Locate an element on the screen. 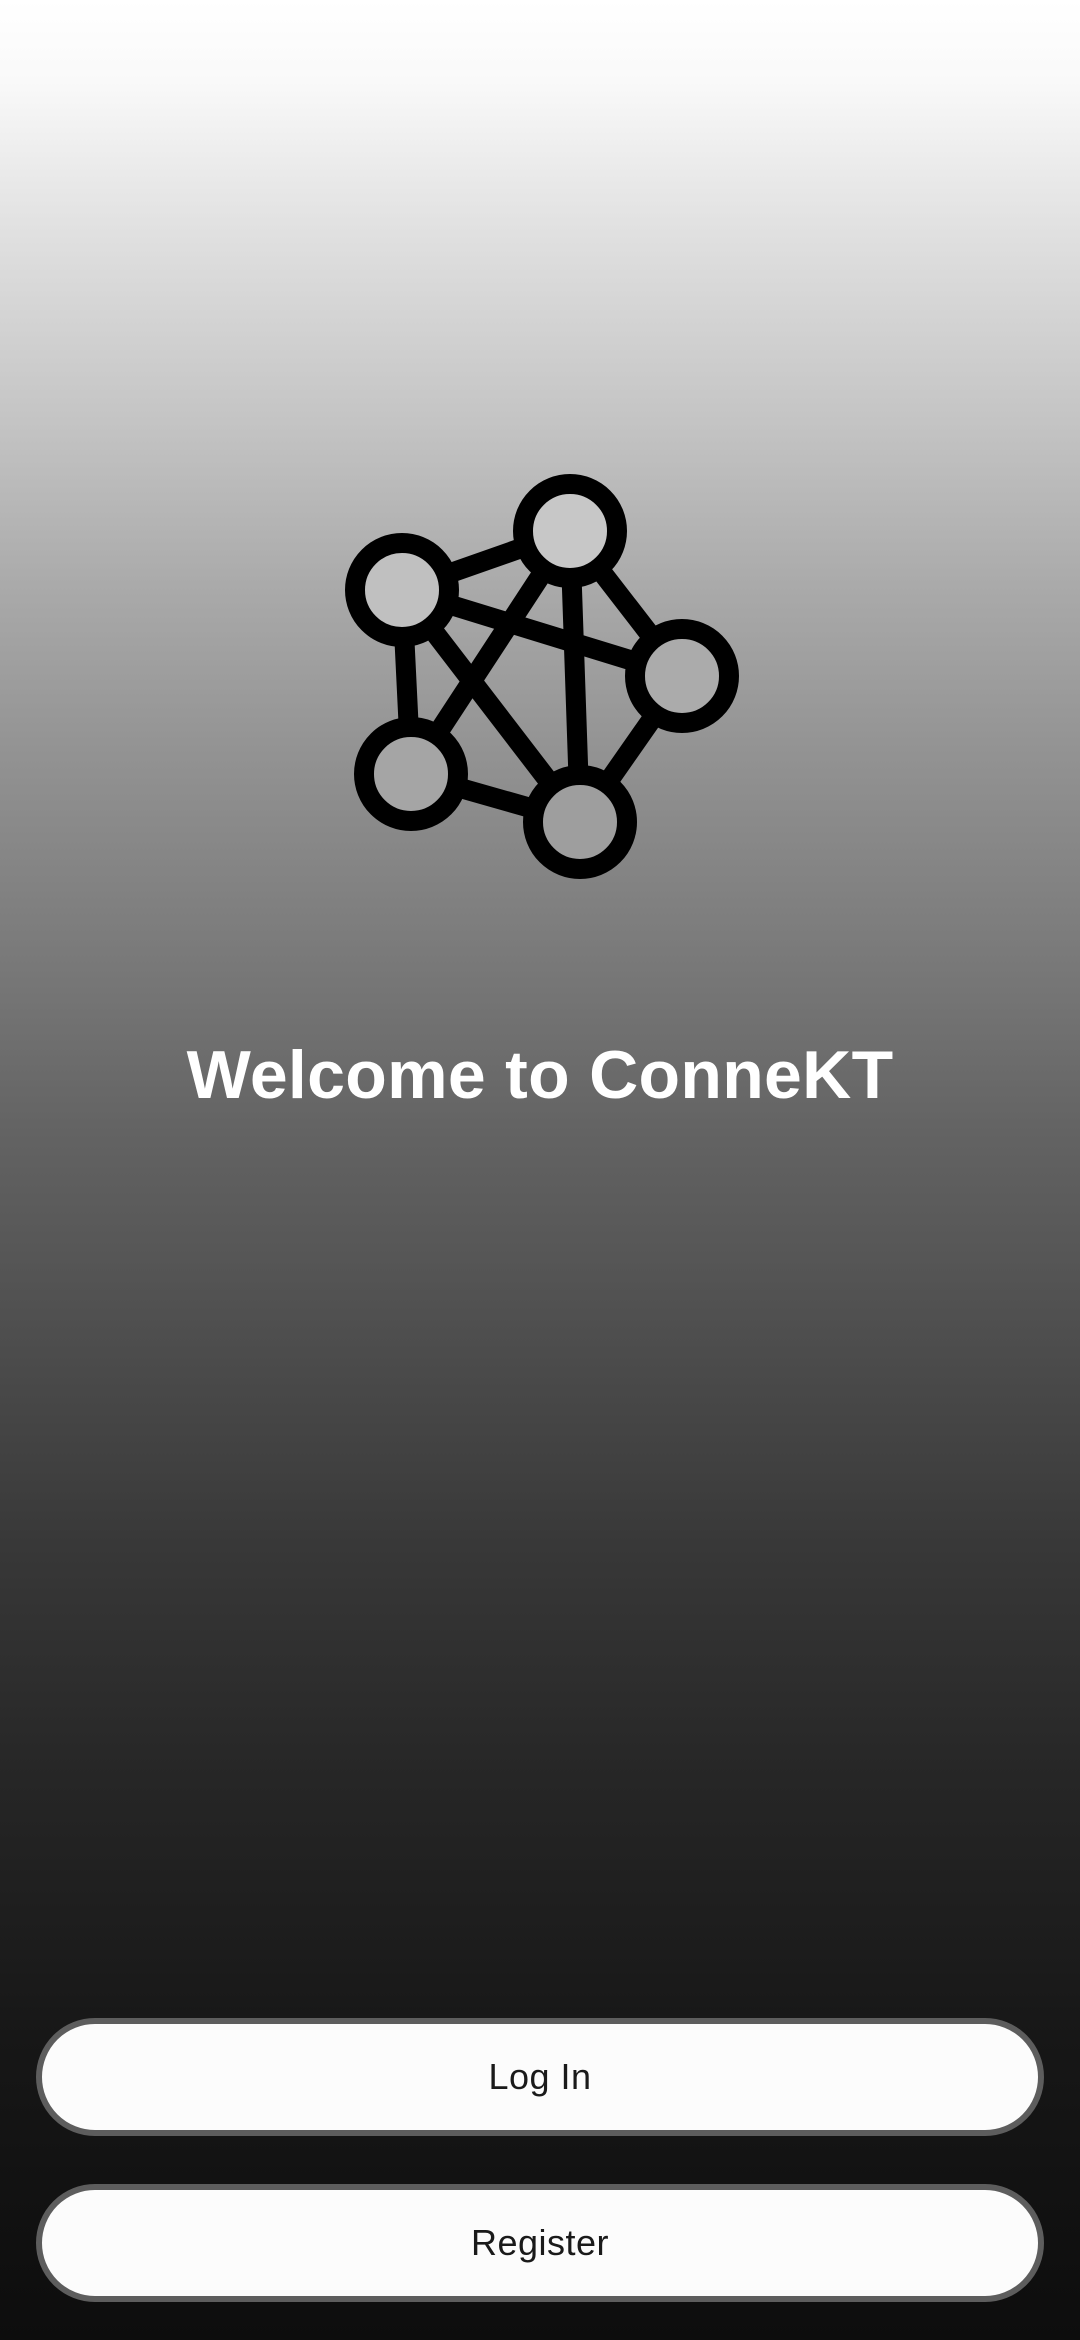 The height and width of the screenshot is (2340, 1080). register-button-label: Register is located at coordinates (540, 2242).